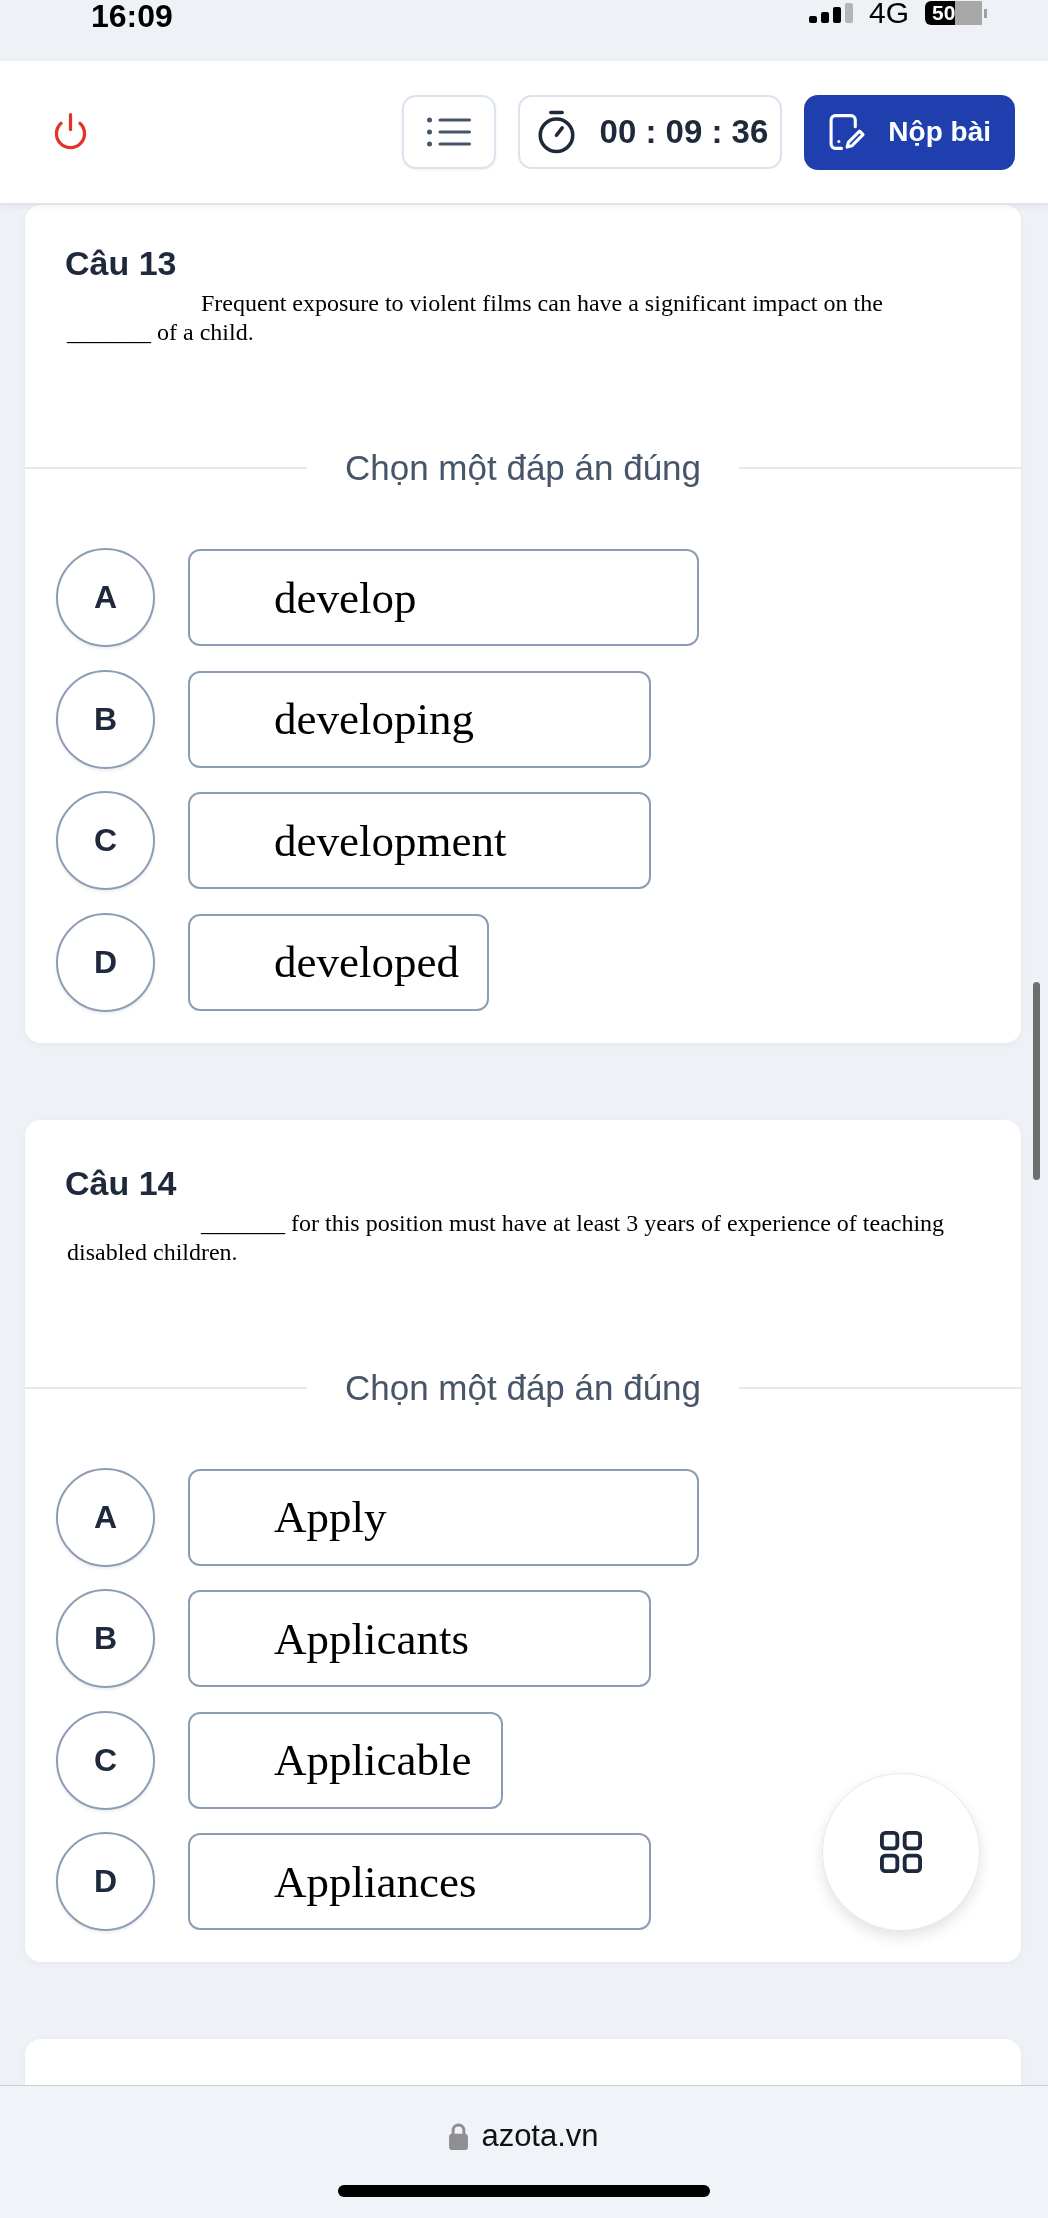 This screenshot has height=2218, width=1048. What do you see at coordinates (475, 318) in the screenshot?
I see `question-text: Frequent exposure to violent films can have a significant impact on the _______ of a child.` at bounding box center [475, 318].